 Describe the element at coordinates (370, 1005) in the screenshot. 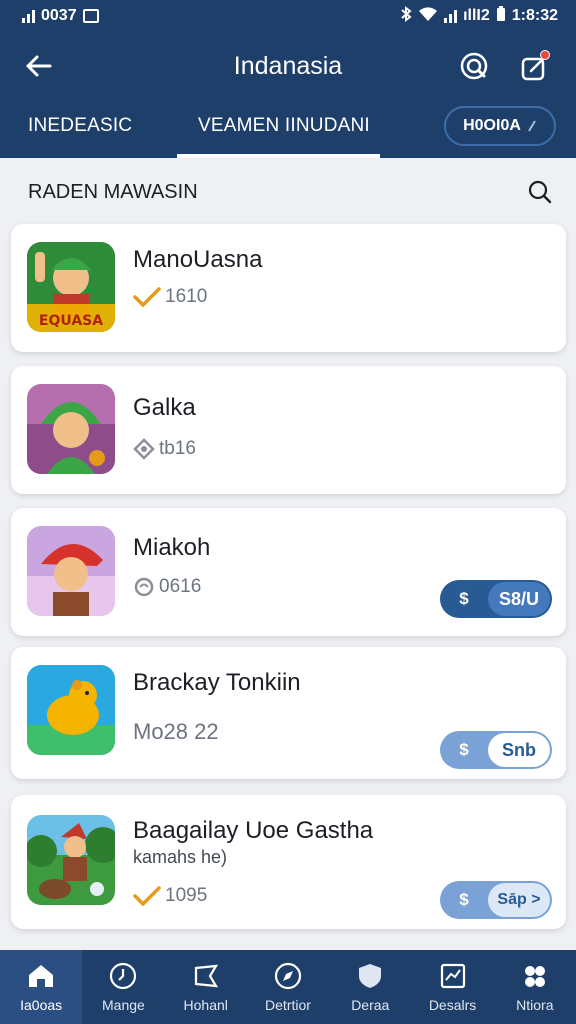

I see `nav-label: Deraa` at that location.